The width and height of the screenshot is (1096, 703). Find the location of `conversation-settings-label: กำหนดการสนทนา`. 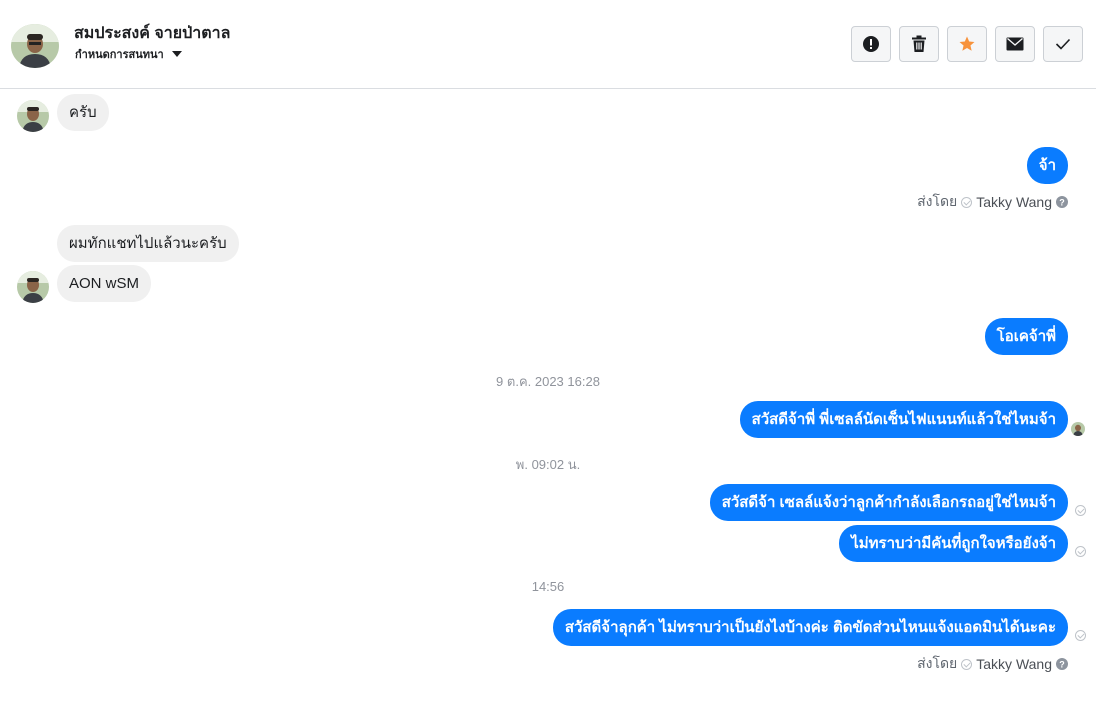

conversation-settings-label: กำหนดการสนทนา is located at coordinates (119, 55).